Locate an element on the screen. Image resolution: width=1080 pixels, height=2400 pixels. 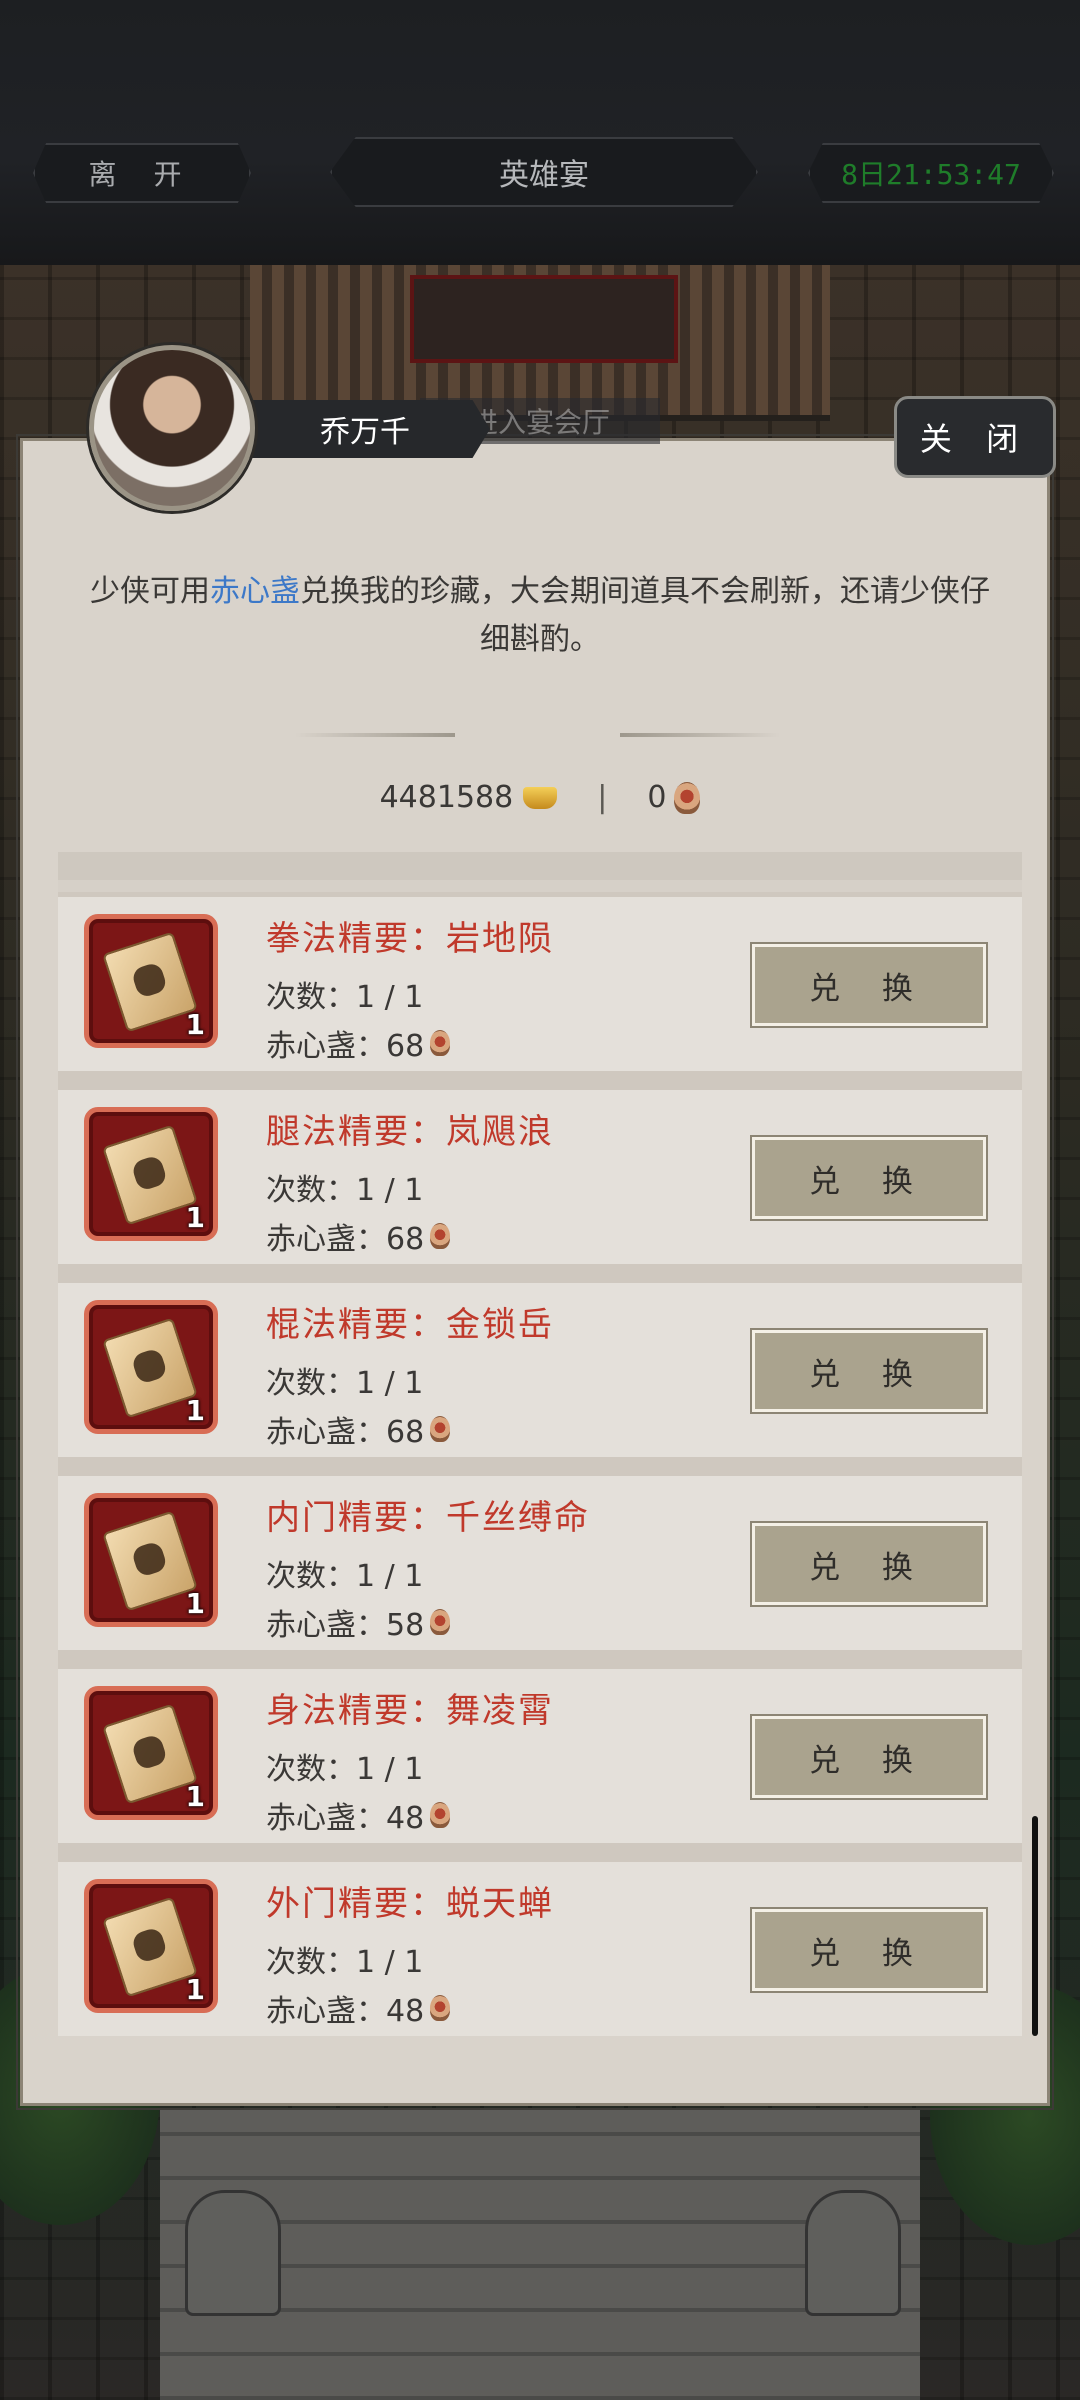
gold-ingot-icon is located at coordinates (540, 797).